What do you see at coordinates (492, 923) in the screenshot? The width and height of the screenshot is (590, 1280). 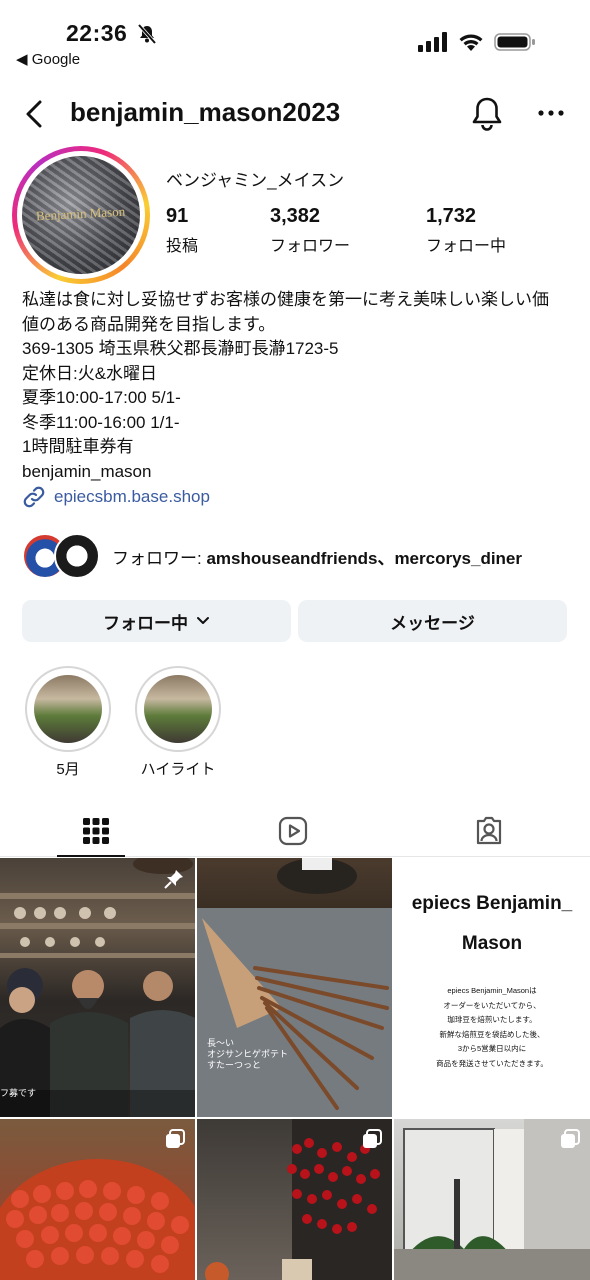 I see `post-text-title: epiecs Benjamin_ Mason` at bounding box center [492, 923].